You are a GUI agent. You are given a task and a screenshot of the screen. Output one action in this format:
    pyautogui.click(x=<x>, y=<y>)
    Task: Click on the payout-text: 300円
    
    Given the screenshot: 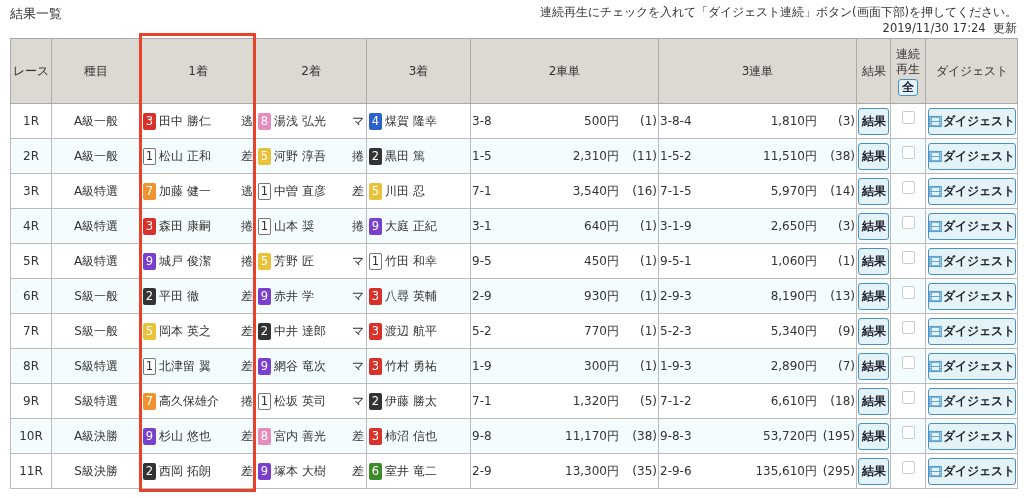 What is the action you would take?
    pyautogui.click(x=601, y=366)
    